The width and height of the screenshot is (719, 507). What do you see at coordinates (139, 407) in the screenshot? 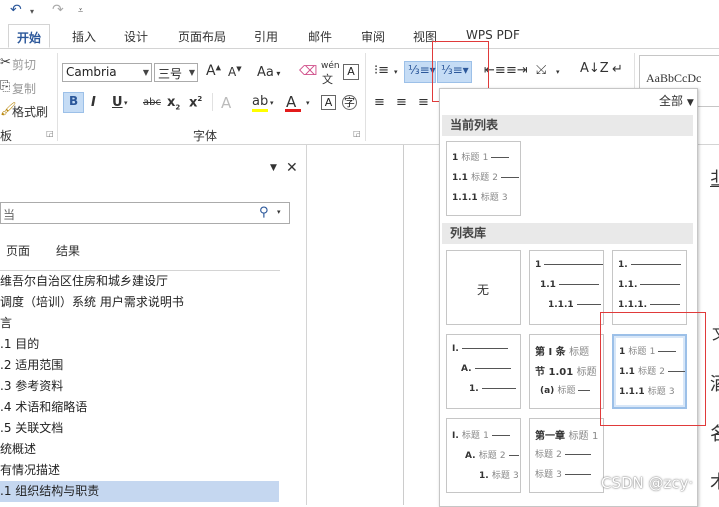
I see `nav-heading-item: .4 术语和缩略语` at bounding box center [139, 407].